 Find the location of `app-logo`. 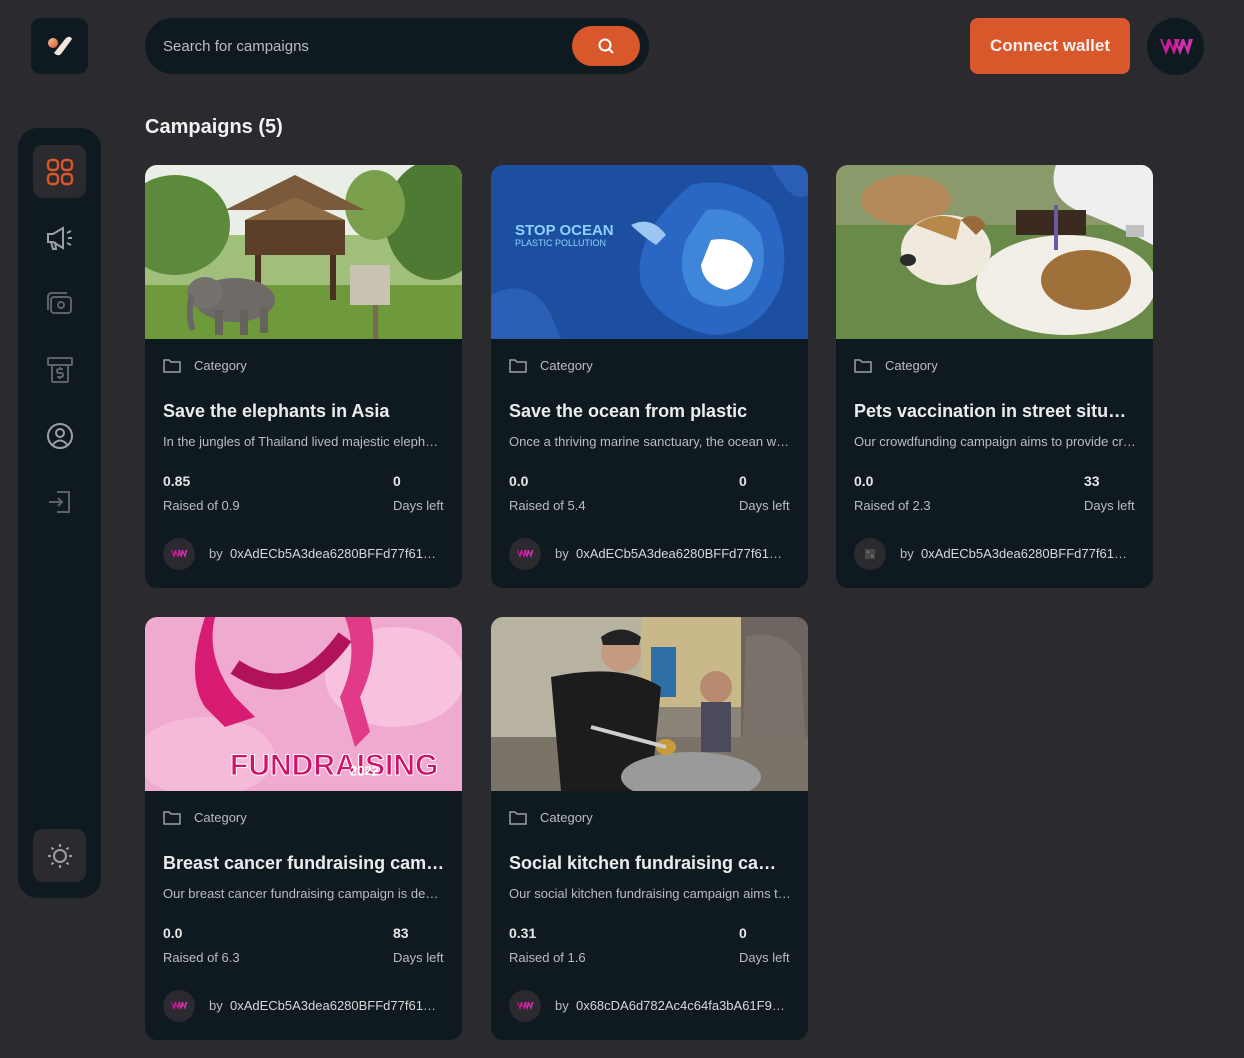

app-logo is located at coordinates (59, 46).